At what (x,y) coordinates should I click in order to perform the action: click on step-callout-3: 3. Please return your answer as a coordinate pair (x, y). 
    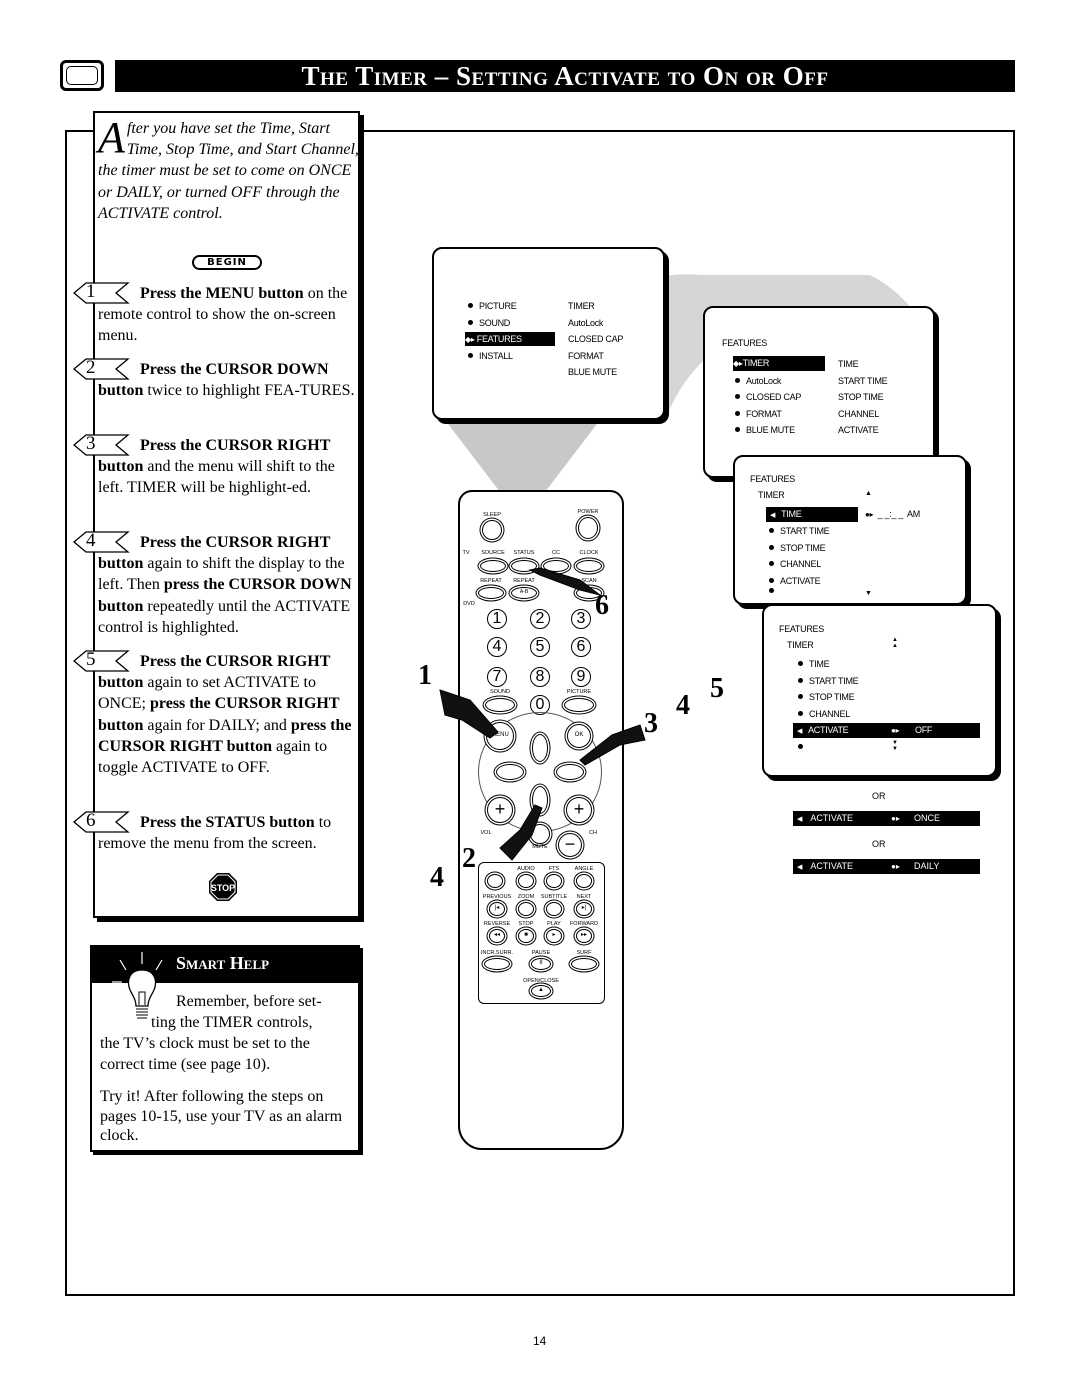
    Looking at the image, I should click on (651, 723).